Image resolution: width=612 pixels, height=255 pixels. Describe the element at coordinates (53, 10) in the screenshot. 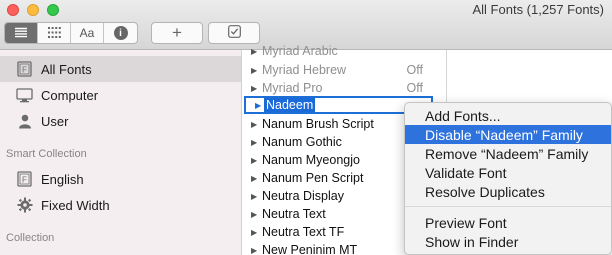

I see `zoom-window-button` at that location.